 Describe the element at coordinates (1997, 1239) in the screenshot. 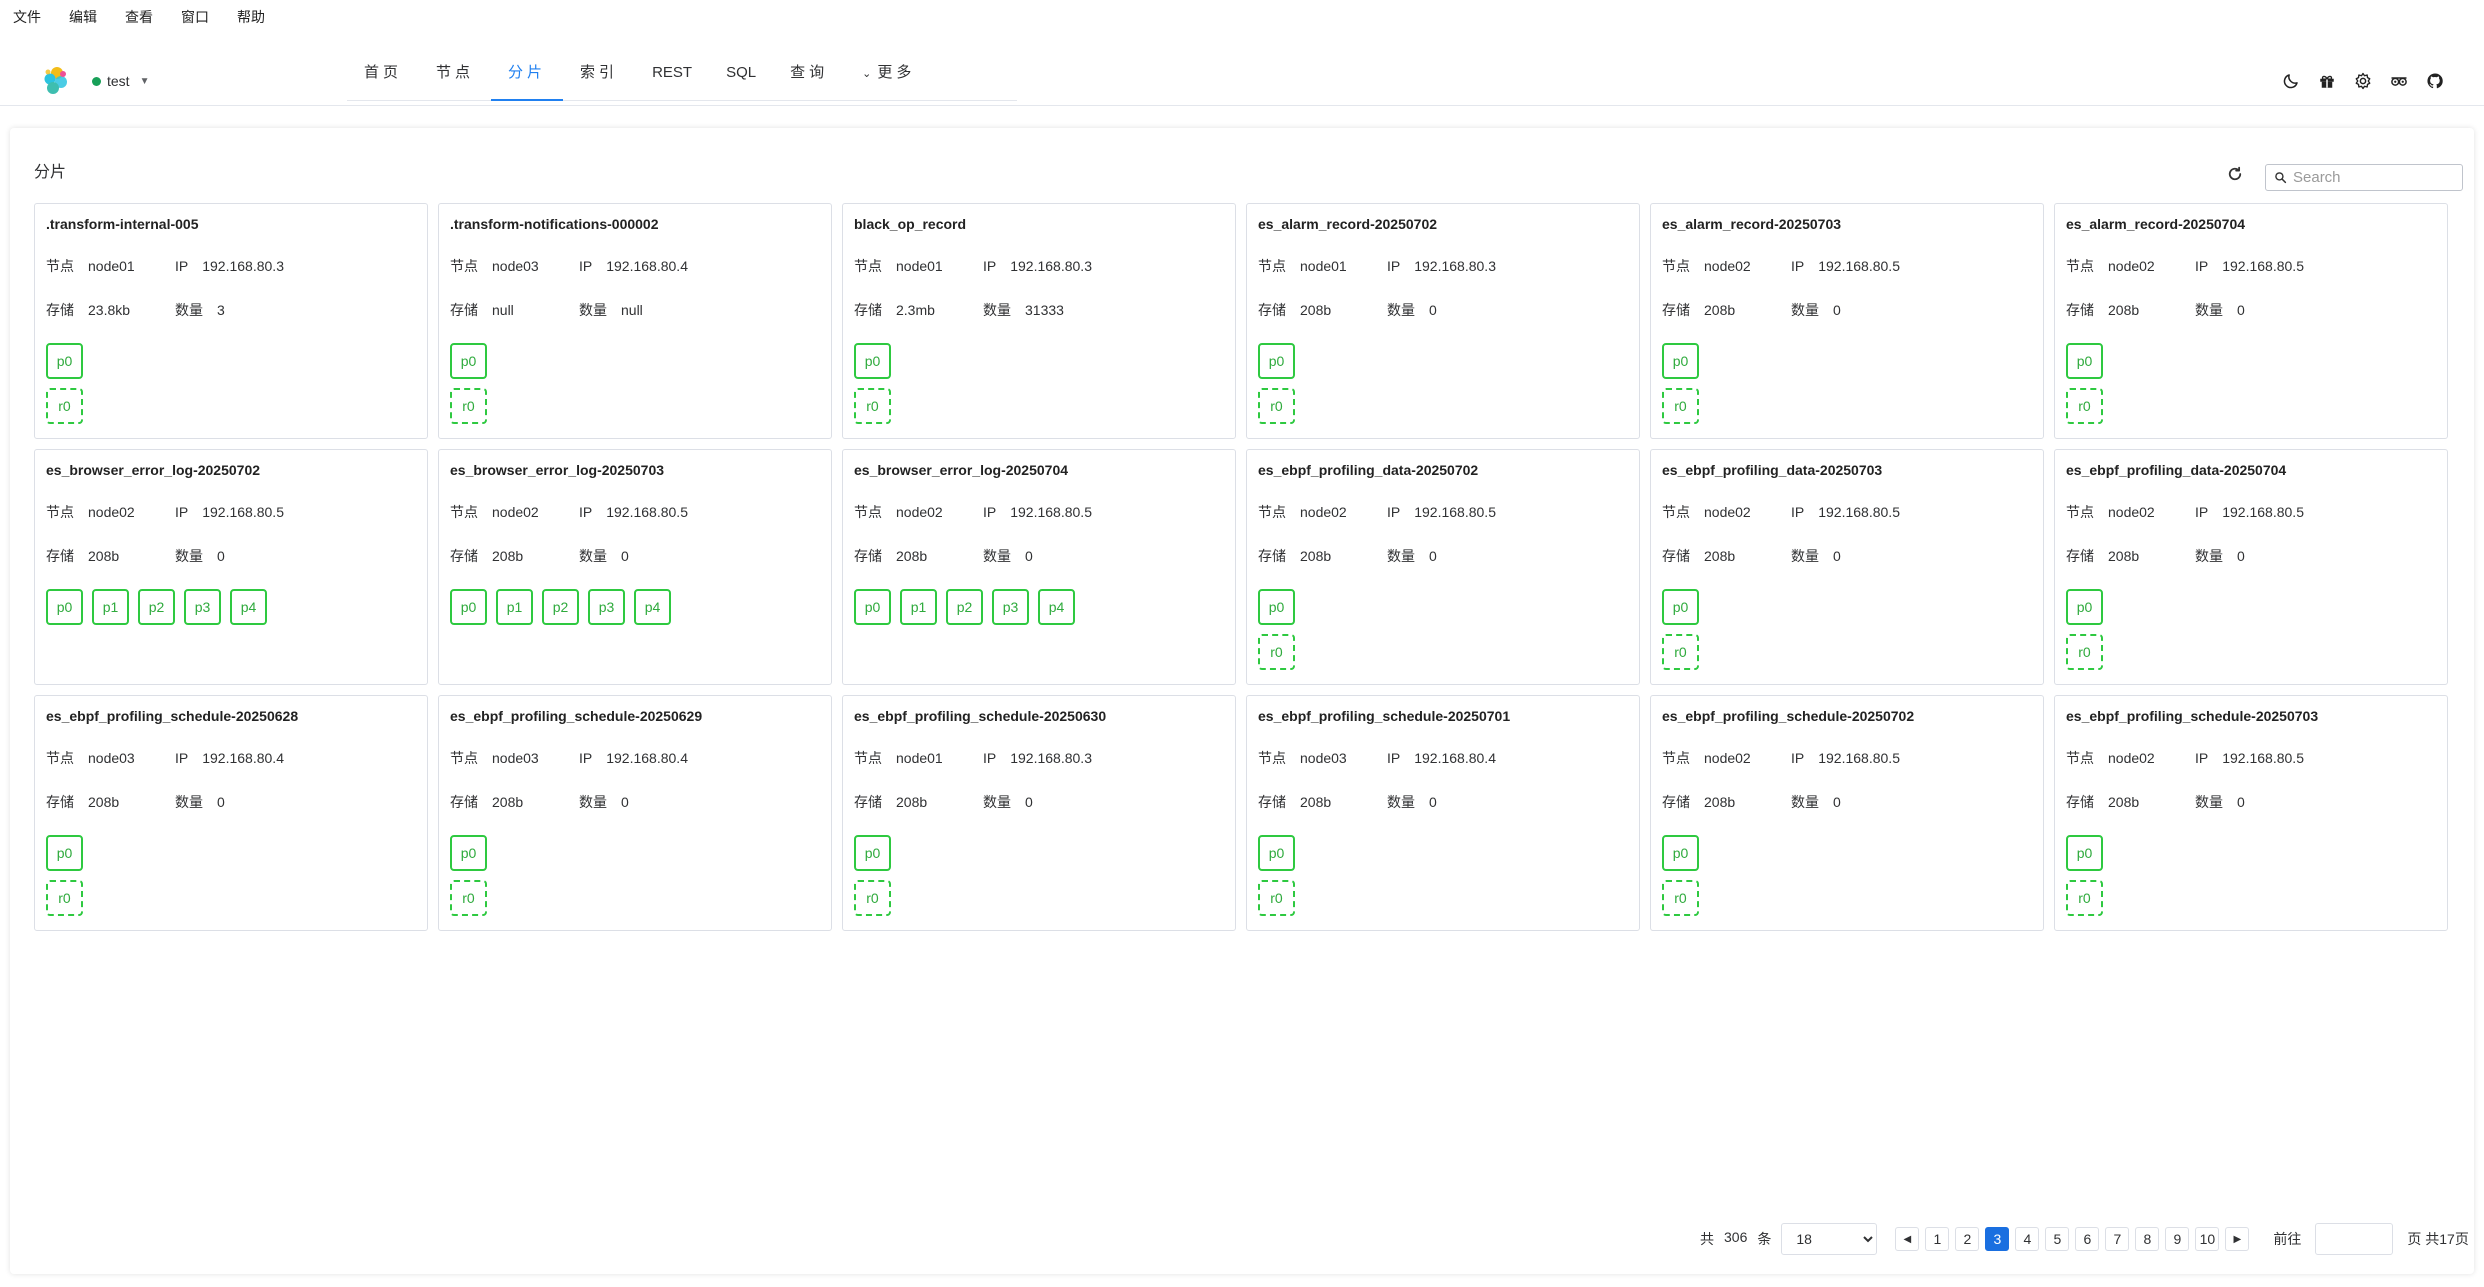

I see `page-button: 3` at that location.